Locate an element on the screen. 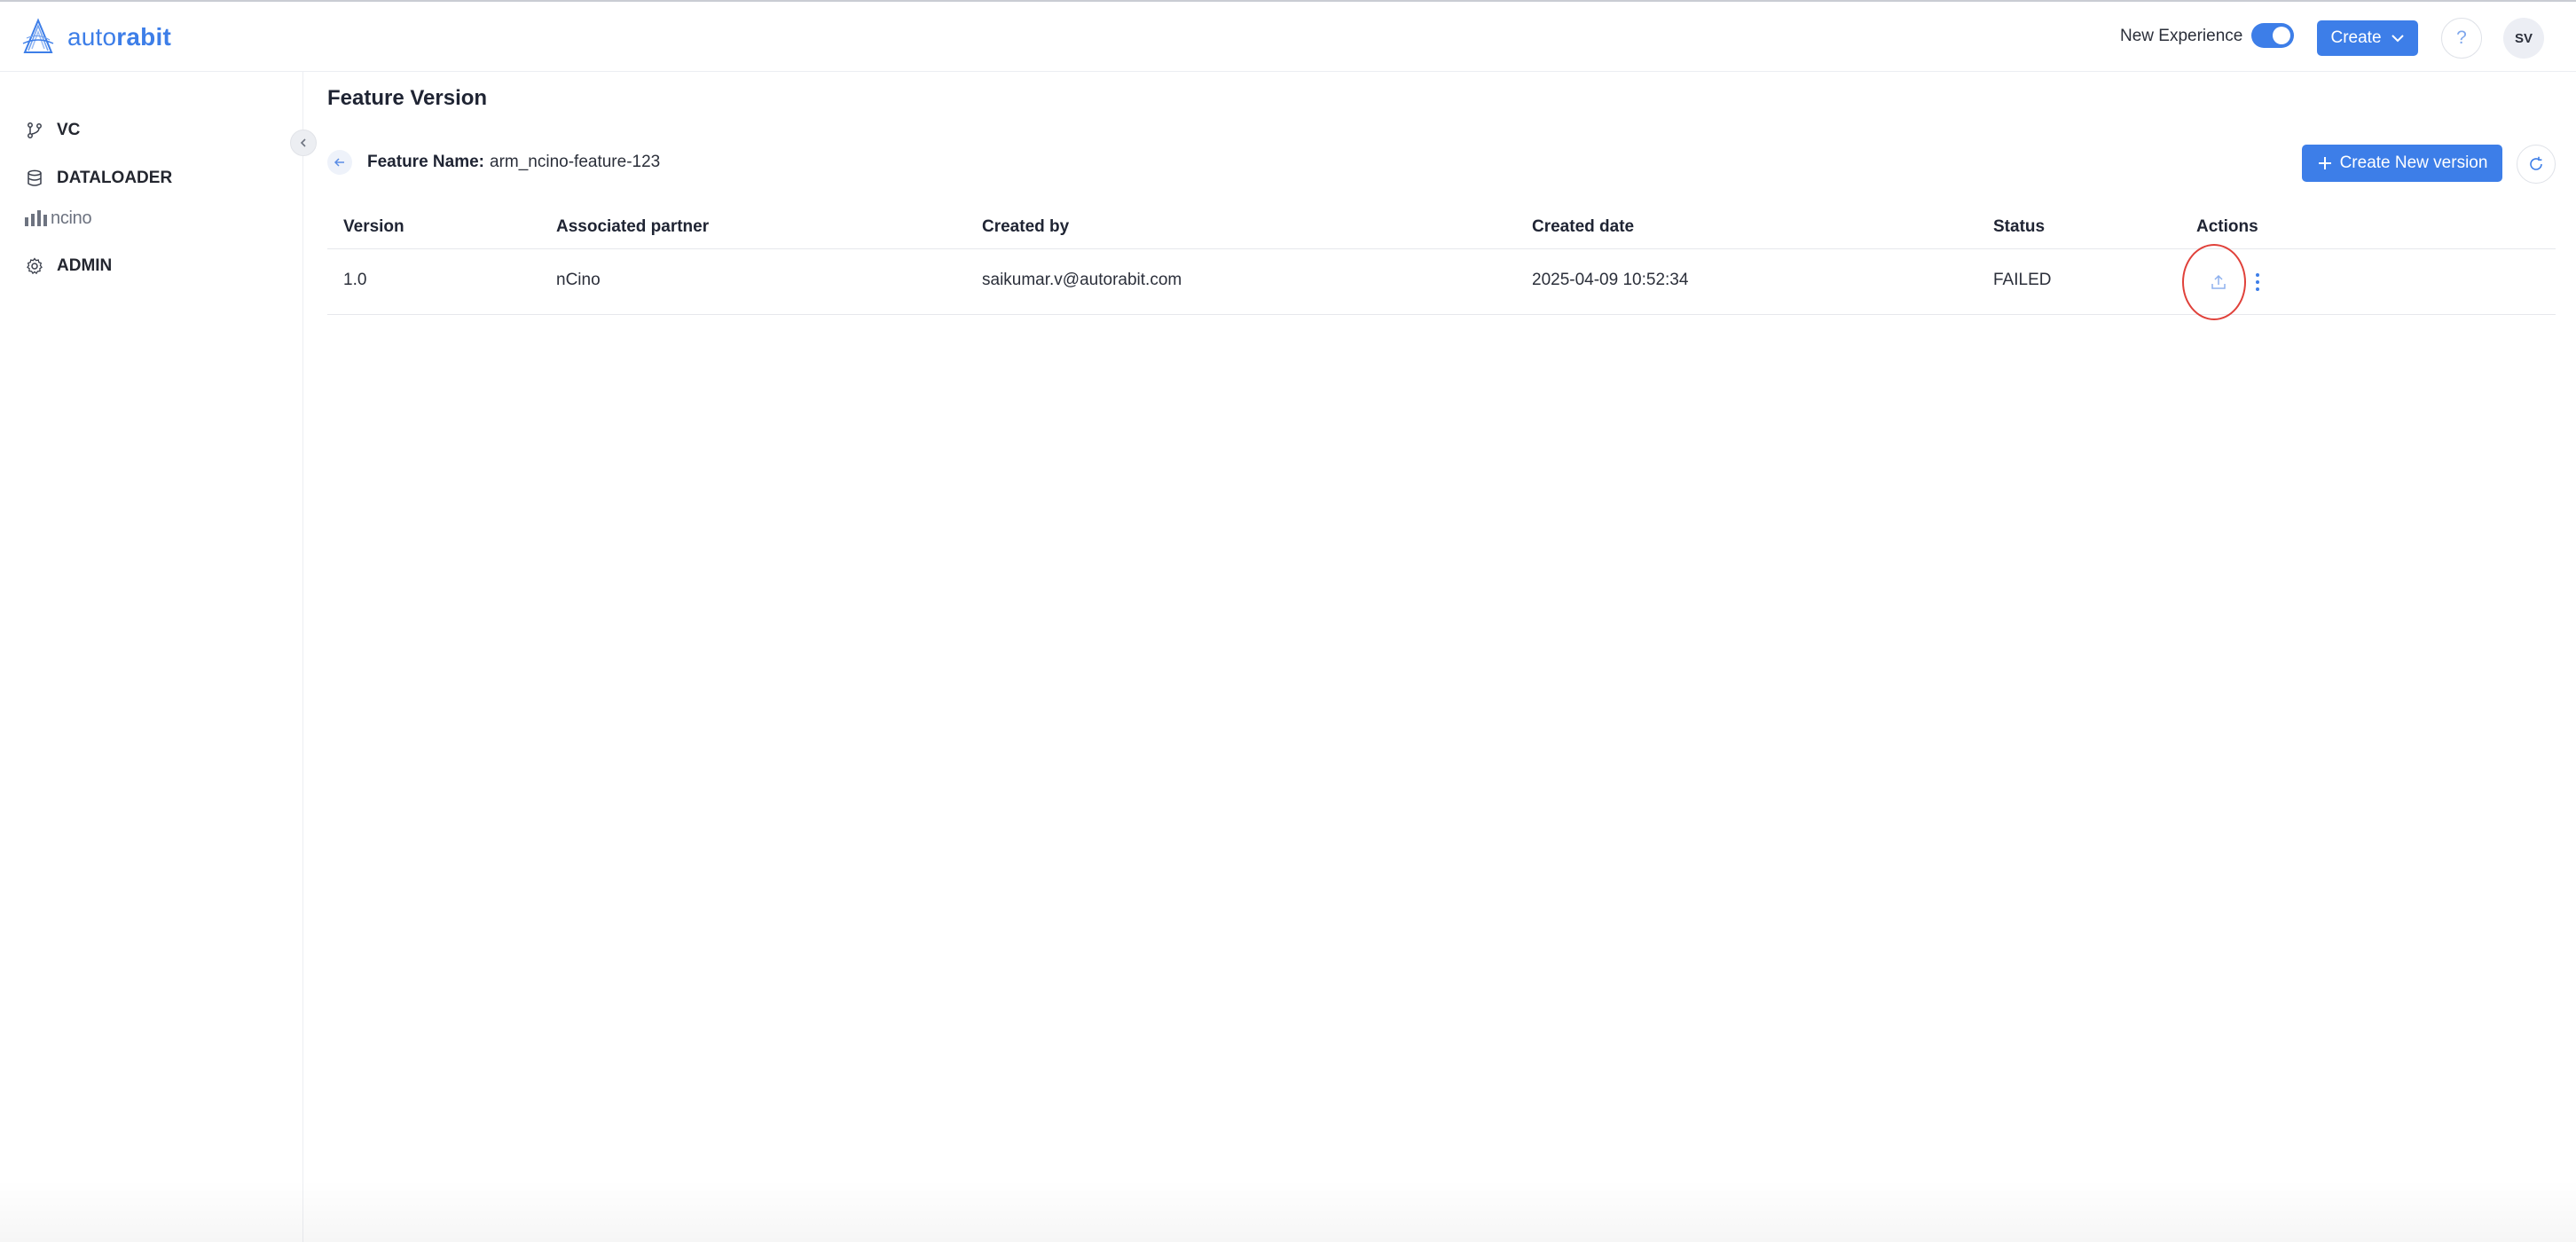 Image resolution: width=2576 pixels, height=1242 pixels. feature-name-line: Feature Name: arm_ncino-feature-123 is located at coordinates (513, 162).